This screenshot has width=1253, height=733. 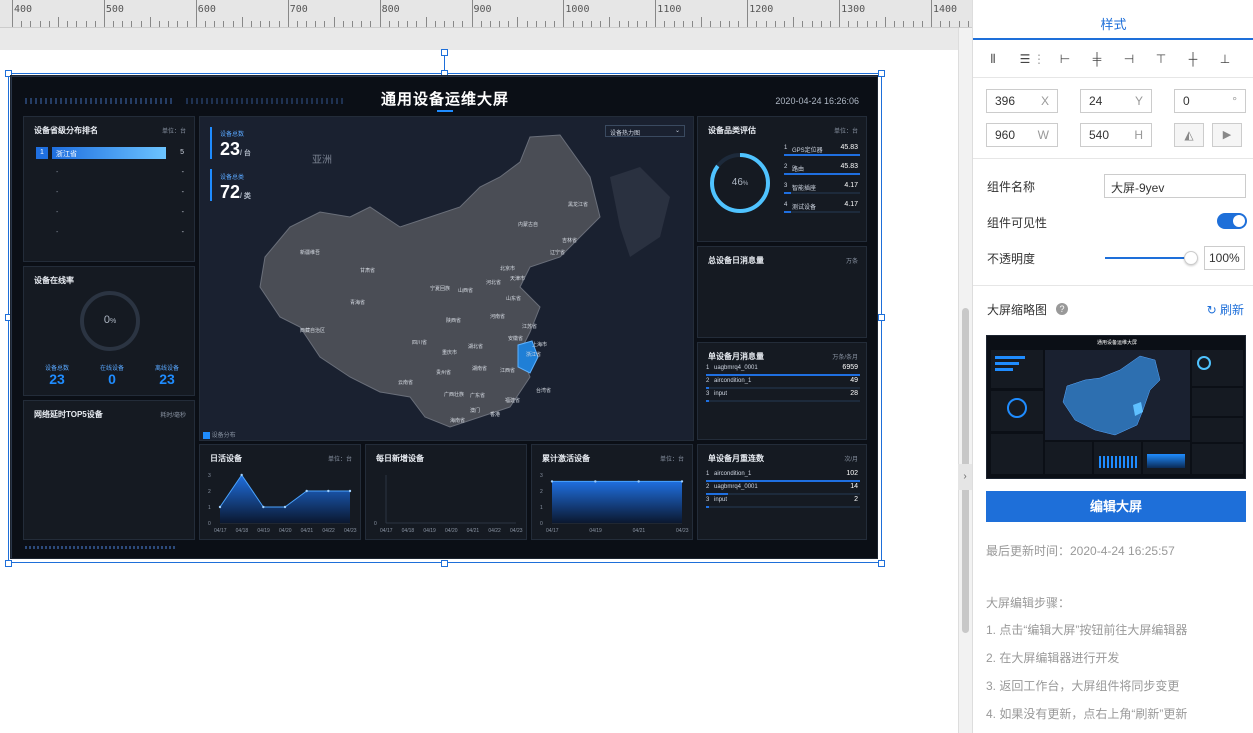 What do you see at coordinates (1193, 59) in the screenshot?
I see `align-middle-v-icon: ┼` at bounding box center [1193, 59].